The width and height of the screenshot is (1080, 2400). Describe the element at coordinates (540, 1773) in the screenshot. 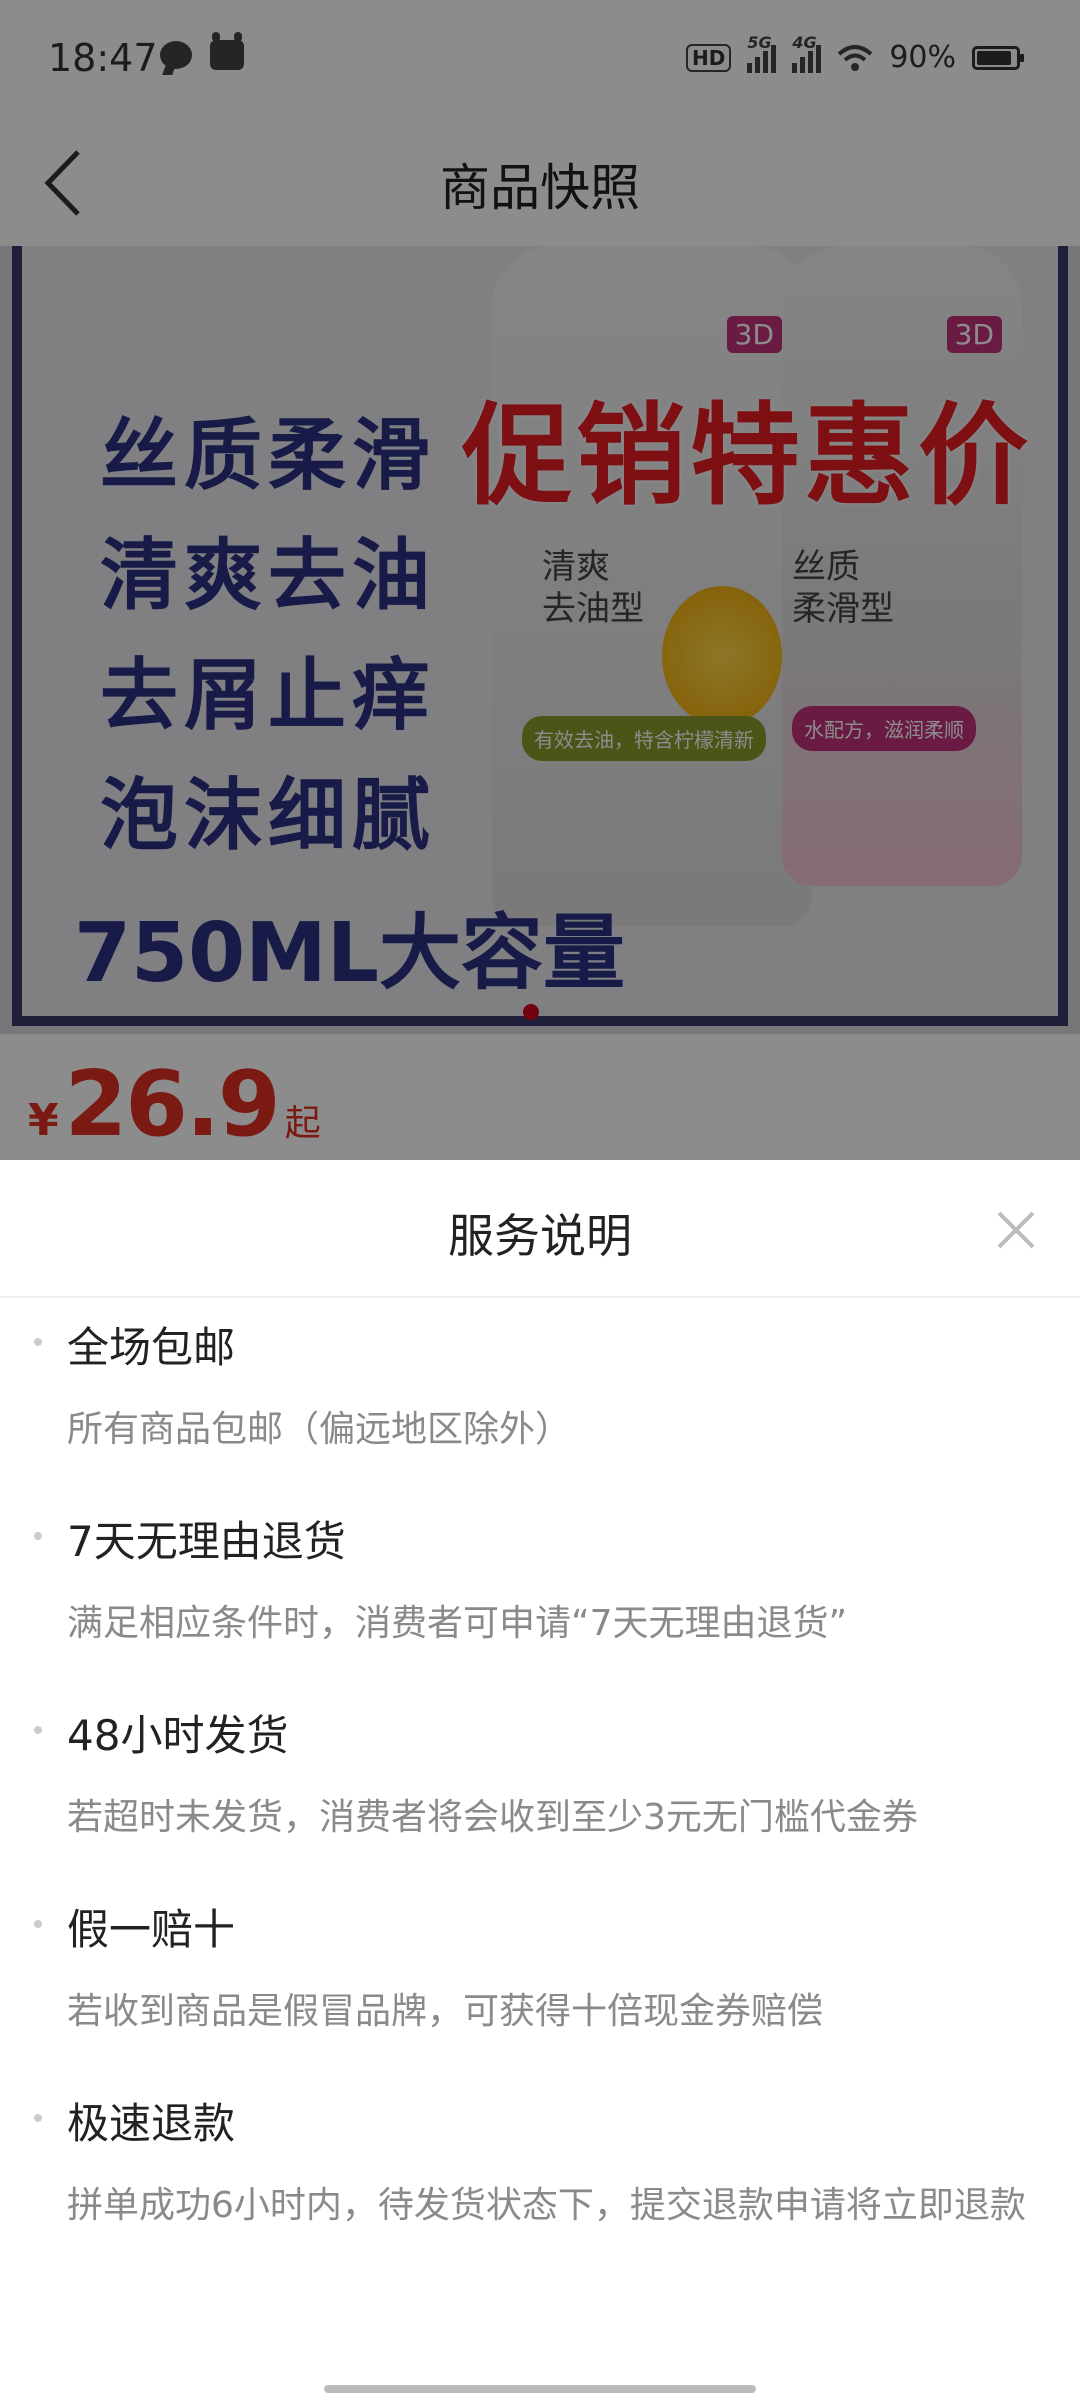

I see `service-item: 48小时发货 若超时未发货，消费者将会收到至少3元无门槛代金券` at that location.